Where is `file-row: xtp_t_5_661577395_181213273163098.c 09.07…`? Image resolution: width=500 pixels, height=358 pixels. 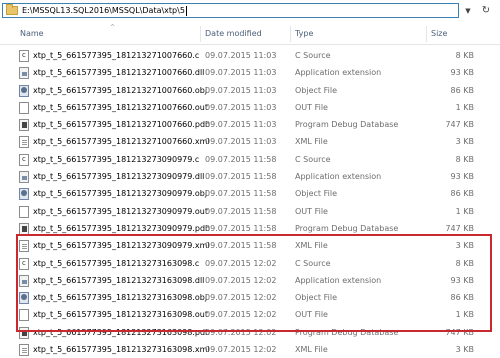
file-row: xtp_t_5_661577395_181213273163098.c 09.07… is located at coordinates (250, 263).